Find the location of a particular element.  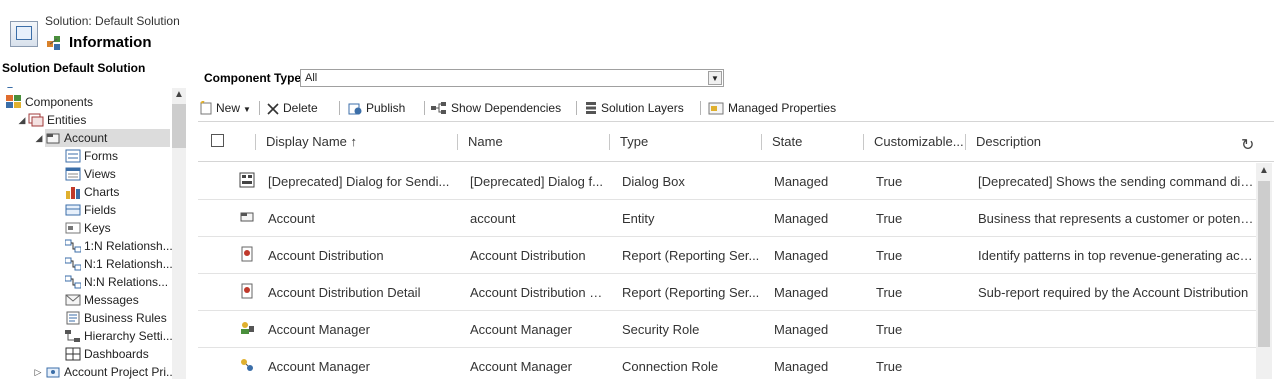

show-dependencies-button: Show Dependencies is located at coordinates (496, 108).